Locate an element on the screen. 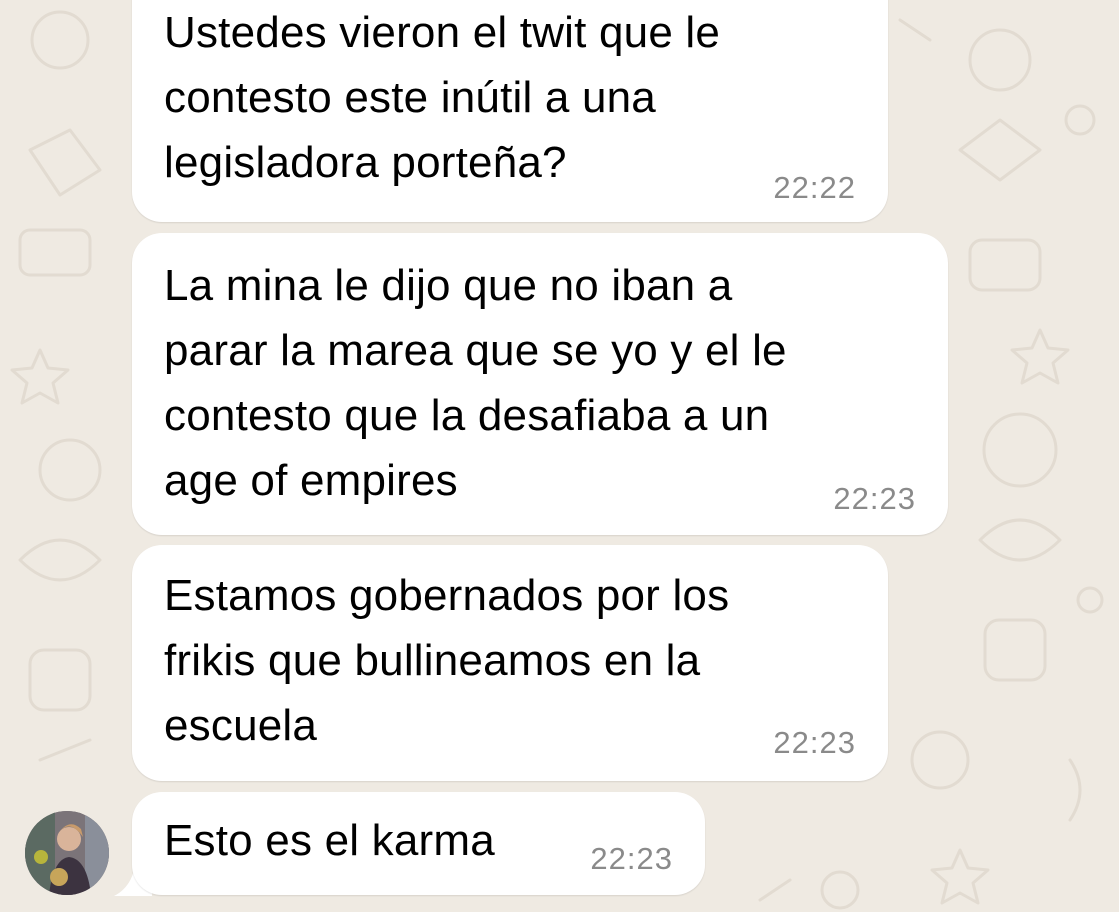 The image size is (1119, 912). message-bubble: Esto es el karma 22:23 is located at coordinates (418, 843).